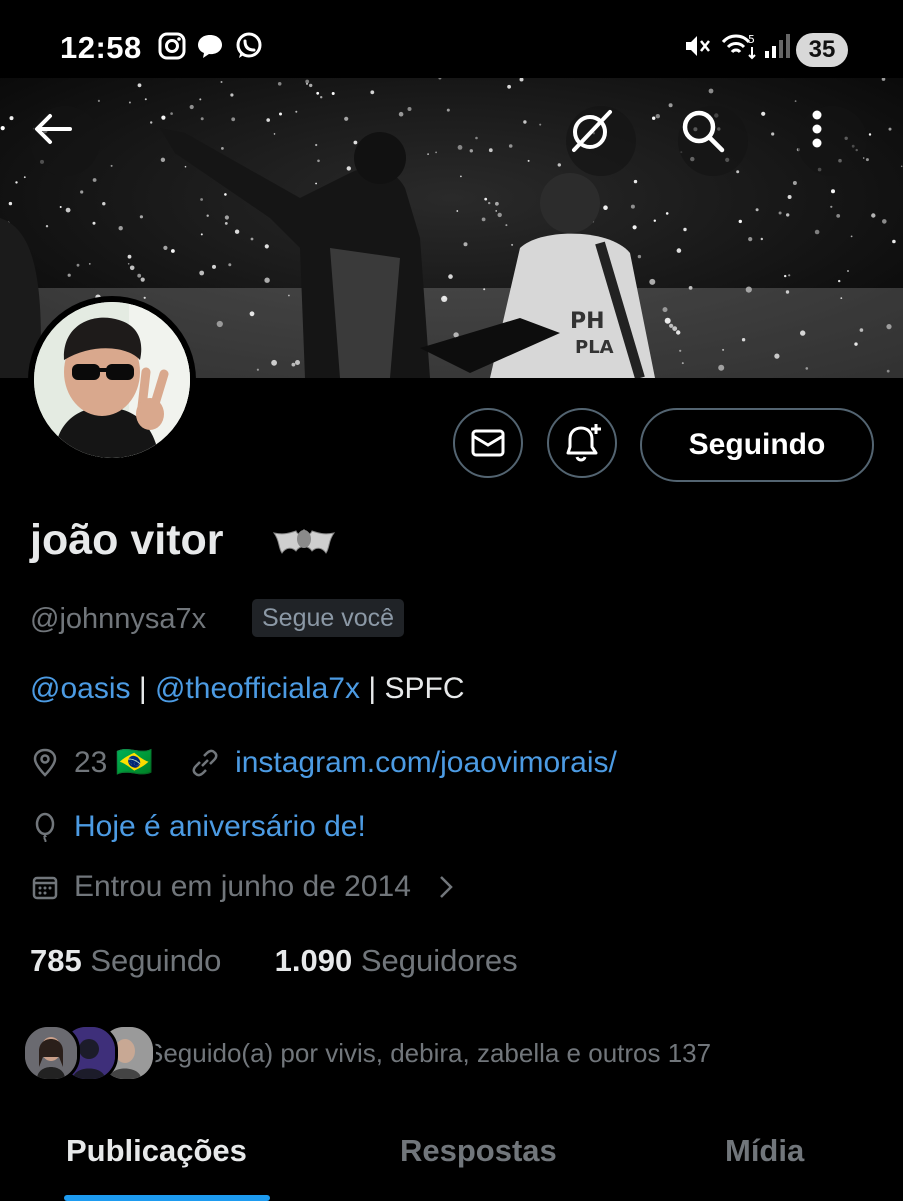 Image resolution: width=903 pixels, height=1201 pixels. What do you see at coordinates (101, 47) in the screenshot?
I see `status-time: 12:58` at bounding box center [101, 47].